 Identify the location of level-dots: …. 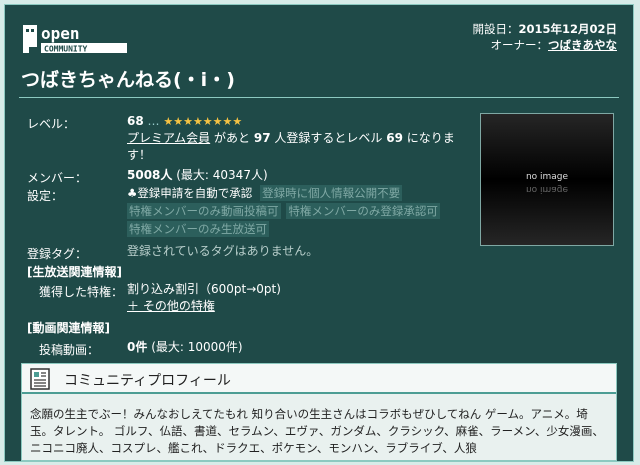
(153, 121).